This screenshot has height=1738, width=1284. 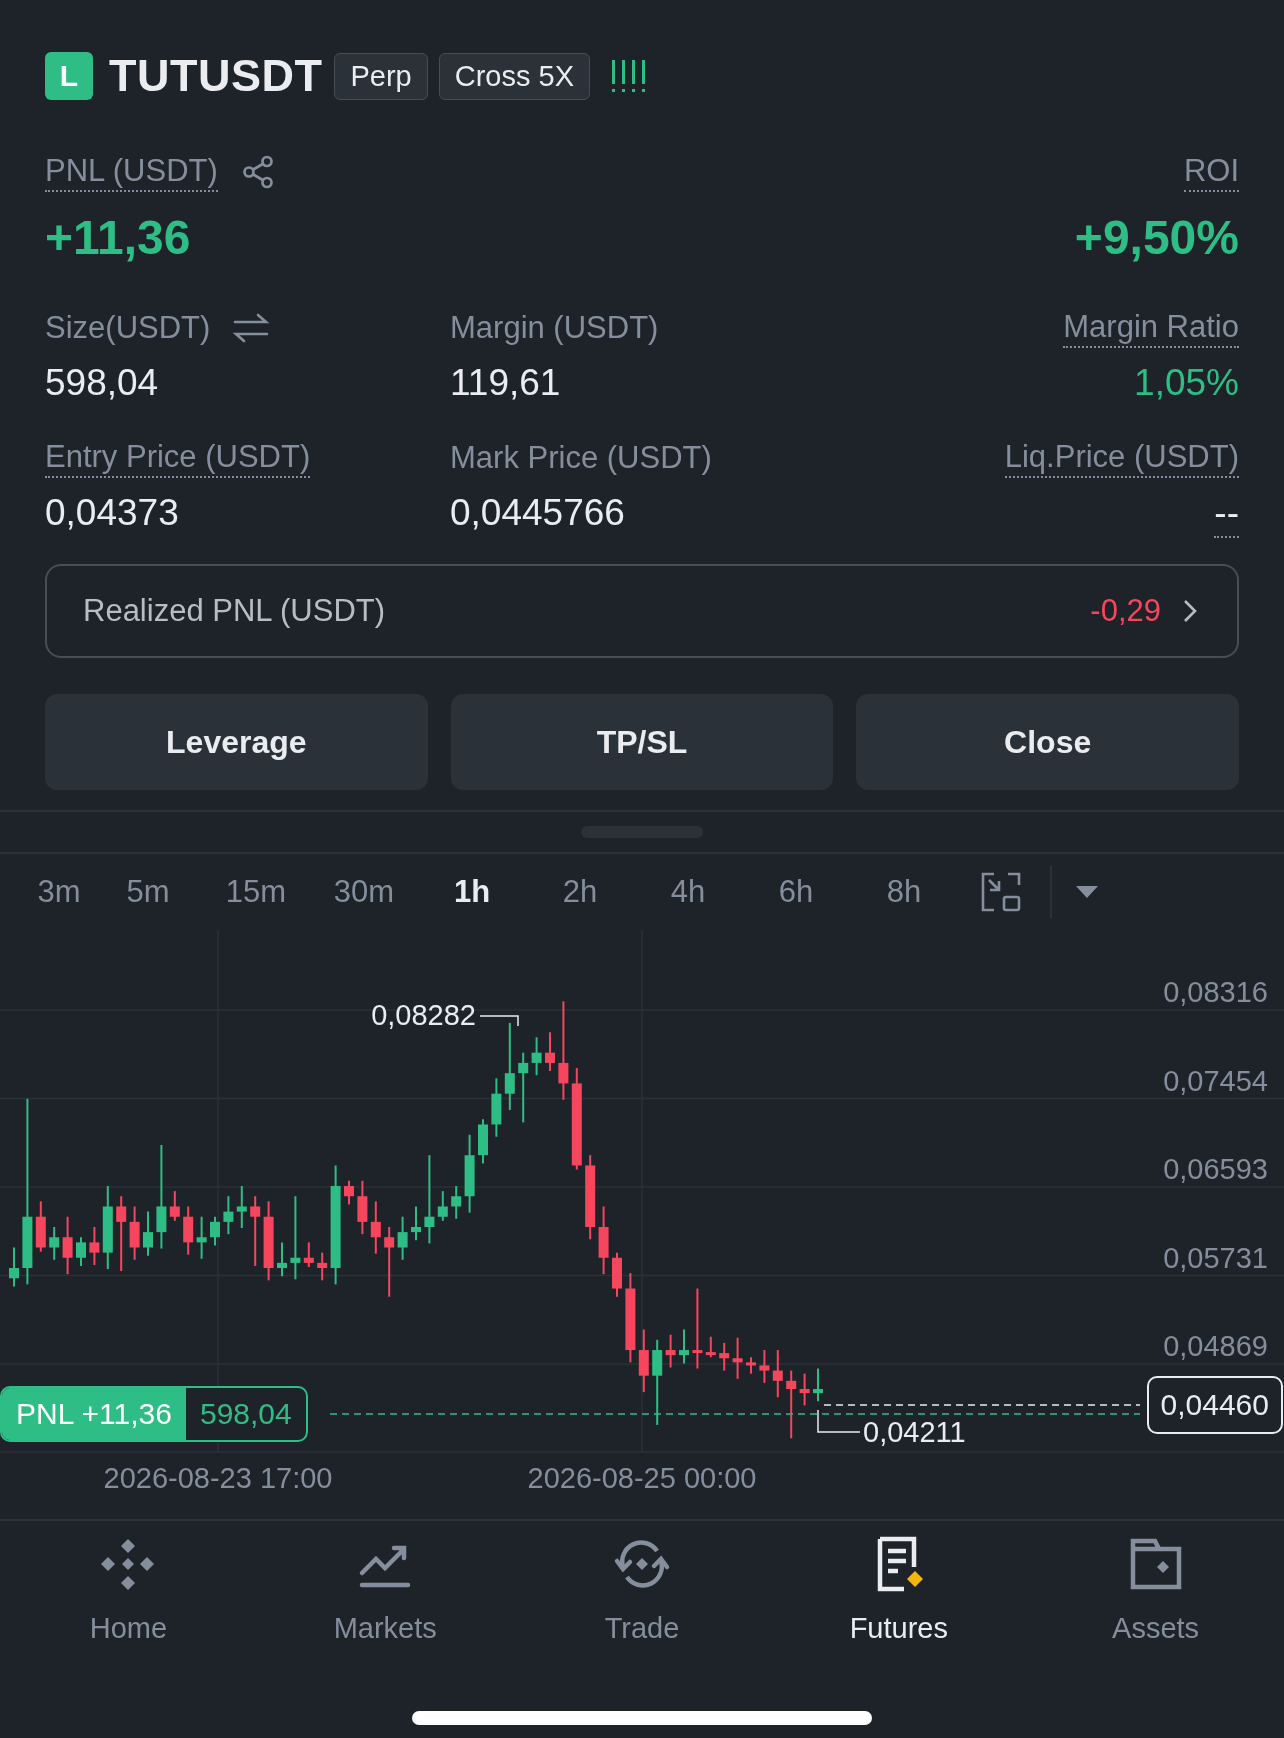 I want to click on pnl-label: PNL (USDT), so click(x=131, y=172).